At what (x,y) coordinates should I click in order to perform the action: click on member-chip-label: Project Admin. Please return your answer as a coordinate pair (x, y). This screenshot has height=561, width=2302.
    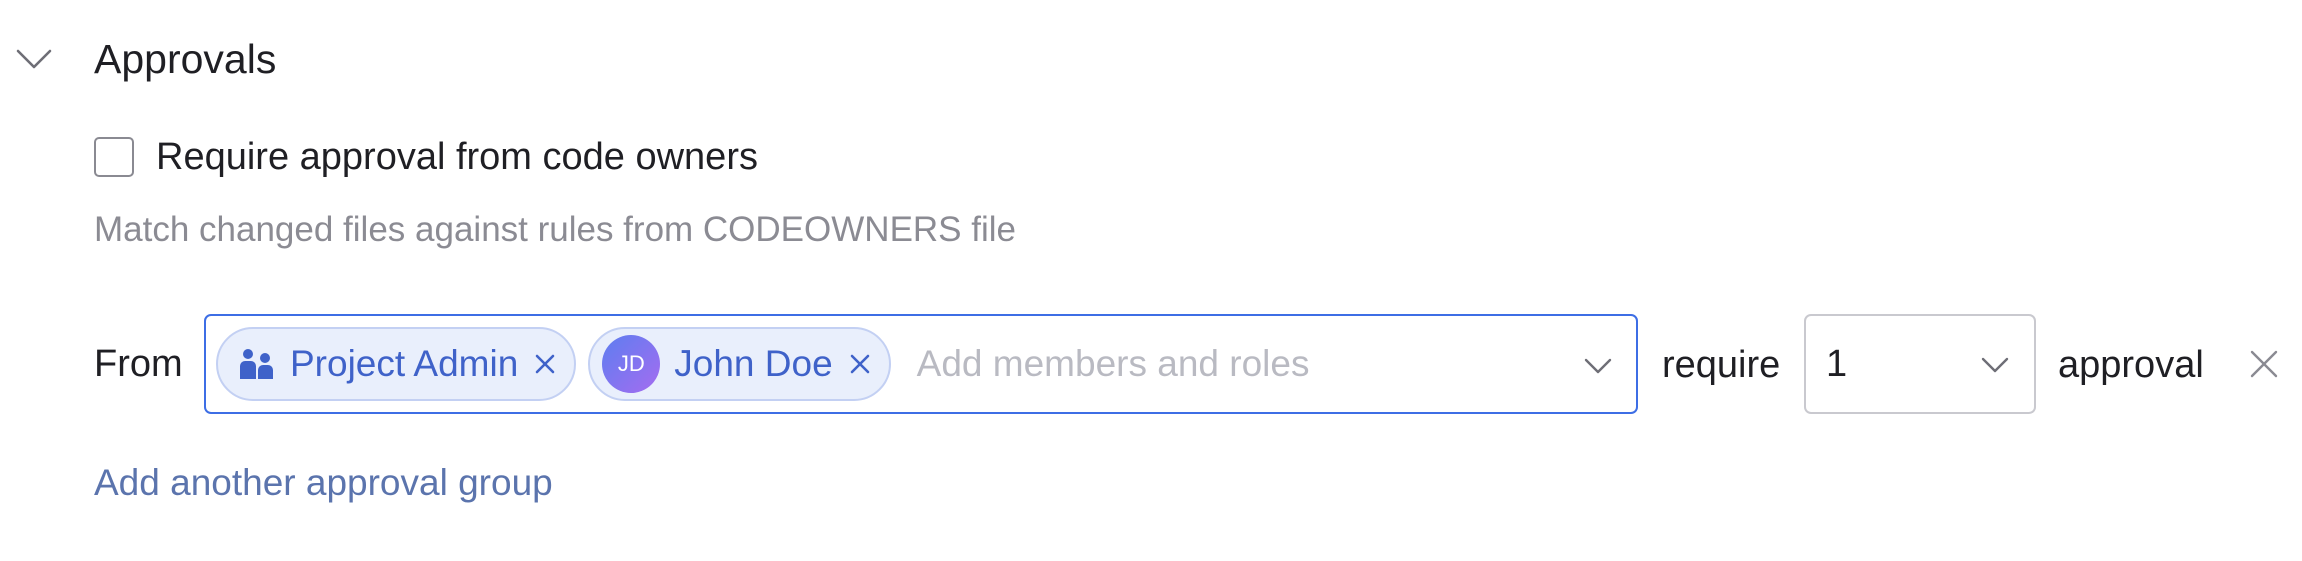
    Looking at the image, I should click on (404, 363).